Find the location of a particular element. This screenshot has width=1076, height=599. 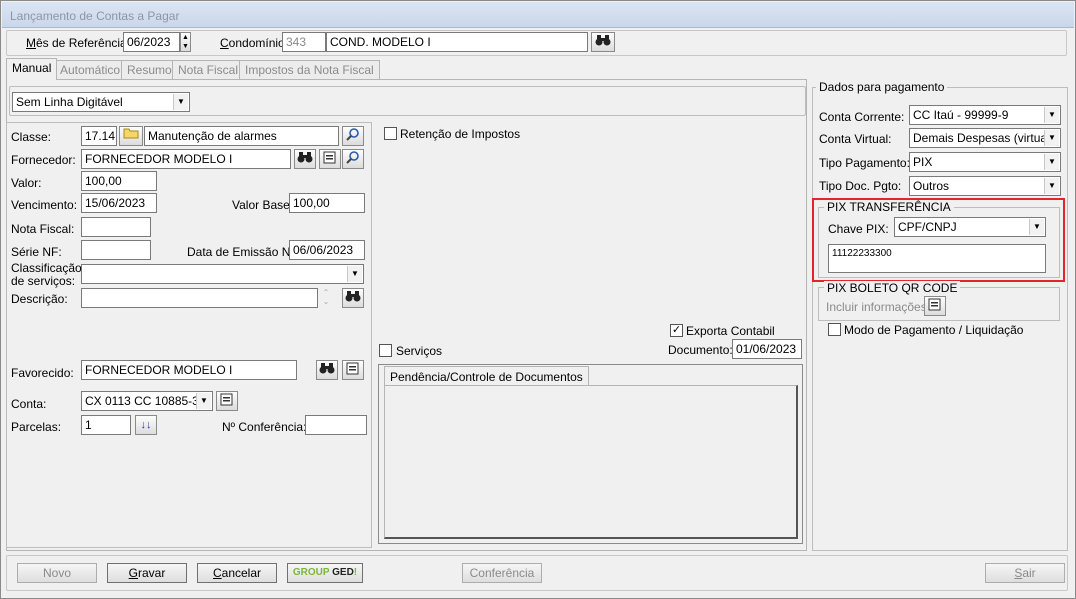

data-emissao-label: Data de Emissão NF: is located at coordinates (244, 252).